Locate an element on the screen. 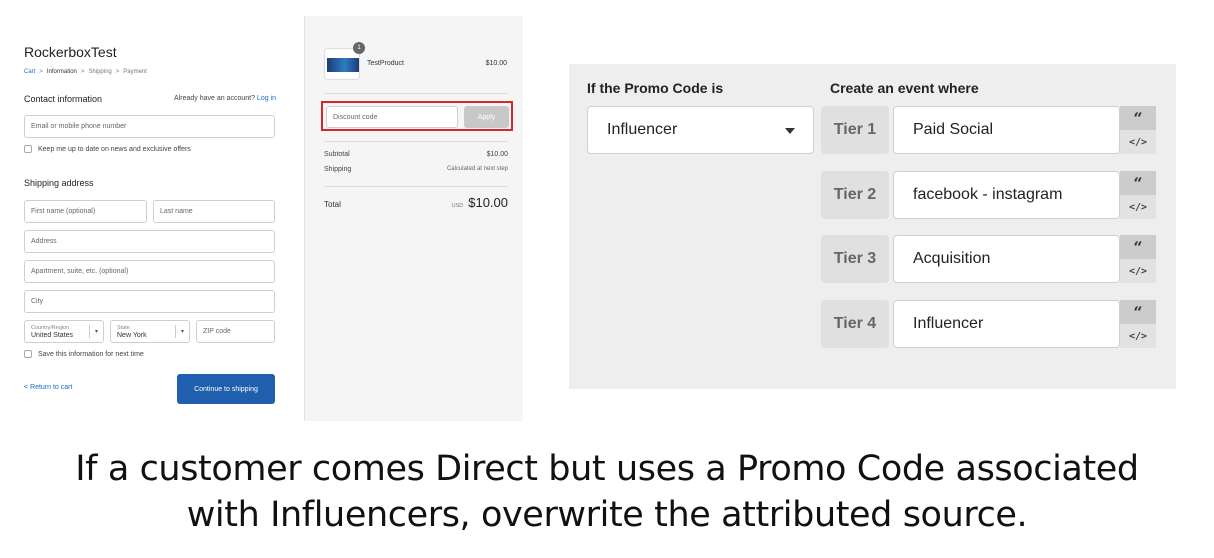 The width and height of the screenshot is (1214, 558). address-field: Address is located at coordinates (149, 241).